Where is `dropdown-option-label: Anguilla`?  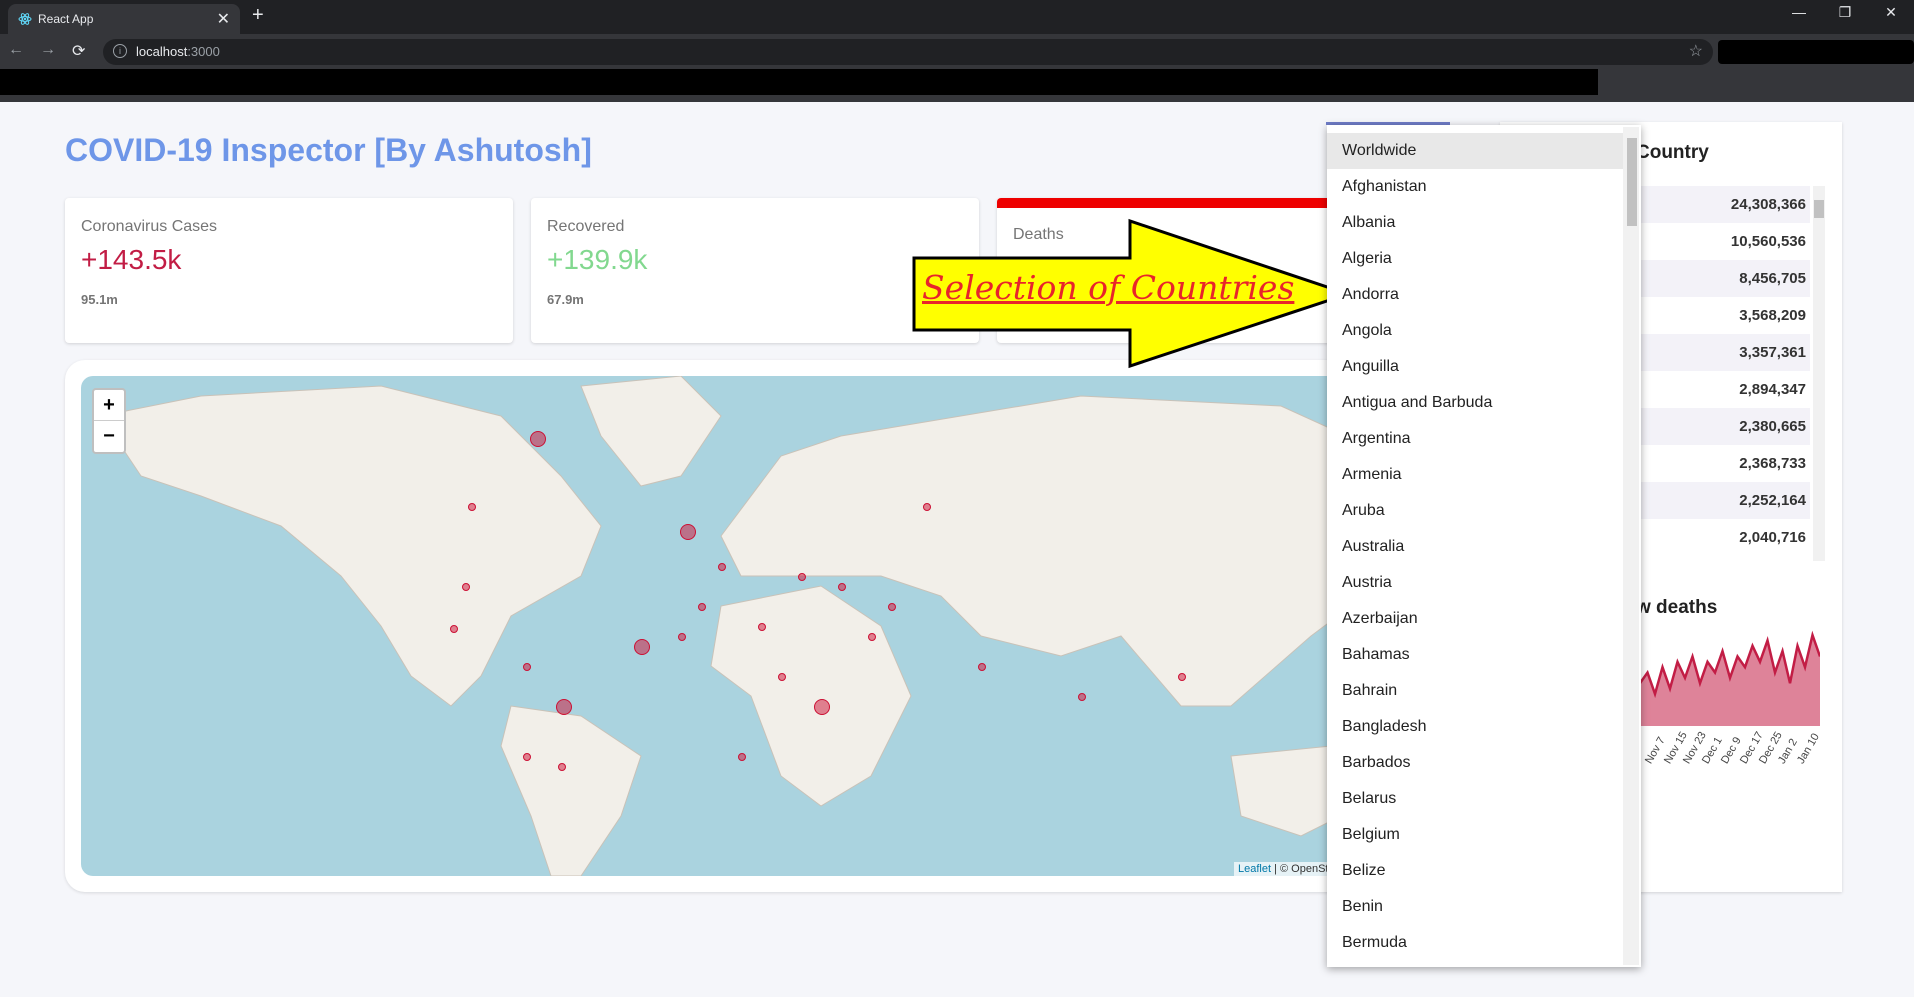
dropdown-option-label: Anguilla is located at coordinates (1370, 366).